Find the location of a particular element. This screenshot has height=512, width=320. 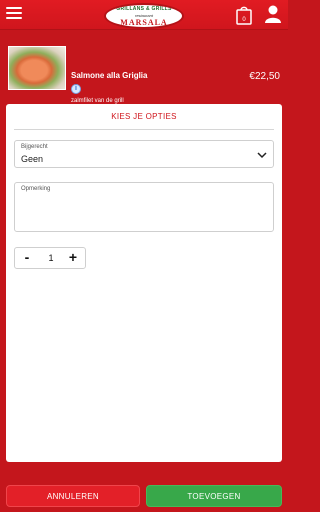

product-price: €22,50 is located at coordinates (264, 76).